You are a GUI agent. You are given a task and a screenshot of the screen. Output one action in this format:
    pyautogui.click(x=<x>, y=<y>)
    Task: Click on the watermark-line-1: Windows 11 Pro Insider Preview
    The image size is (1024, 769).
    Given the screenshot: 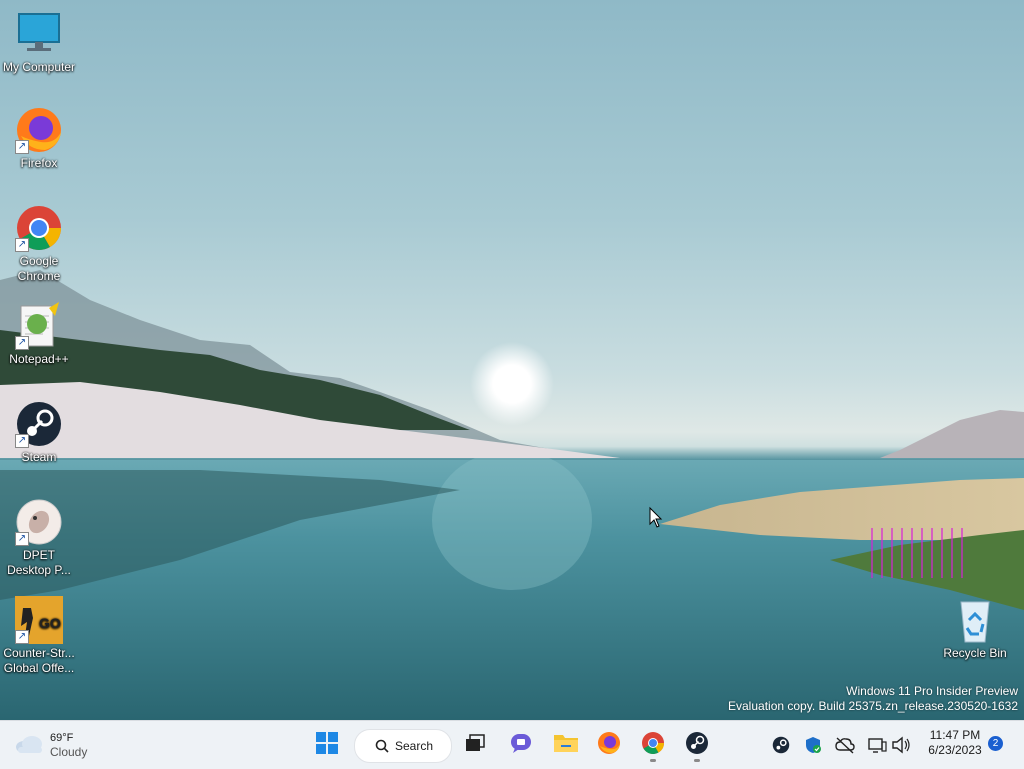 What is the action you would take?
    pyautogui.click(x=932, y=691)
    